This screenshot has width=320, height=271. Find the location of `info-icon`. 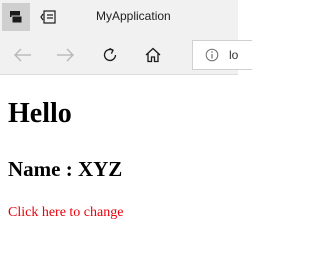

info-icon is located at coordinates (212, 55).